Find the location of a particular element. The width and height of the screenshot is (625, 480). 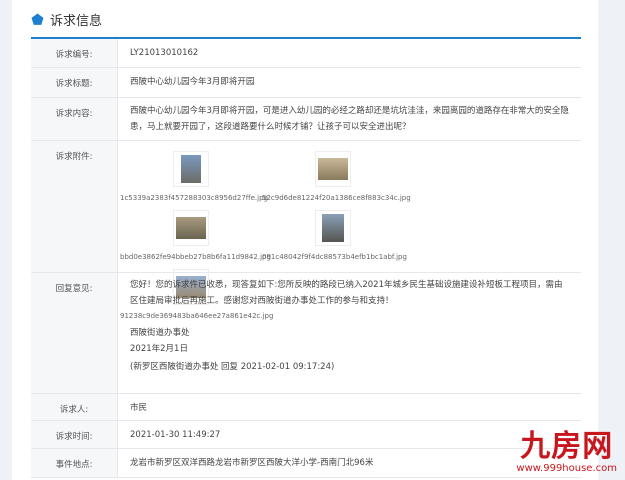

attachment-filename: 1c5339a2383f457288303c8956d27ffe.jpg is located at coordinates (194, 198).